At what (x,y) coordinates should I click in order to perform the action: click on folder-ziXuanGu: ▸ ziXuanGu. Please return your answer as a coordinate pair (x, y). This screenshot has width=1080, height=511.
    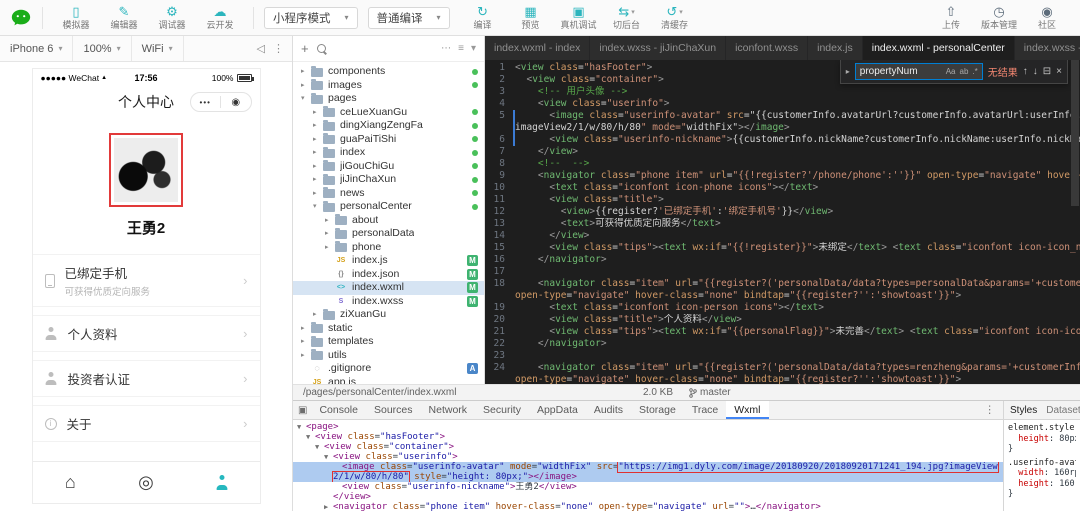
    Looking at the image, I should click on (388, 315).